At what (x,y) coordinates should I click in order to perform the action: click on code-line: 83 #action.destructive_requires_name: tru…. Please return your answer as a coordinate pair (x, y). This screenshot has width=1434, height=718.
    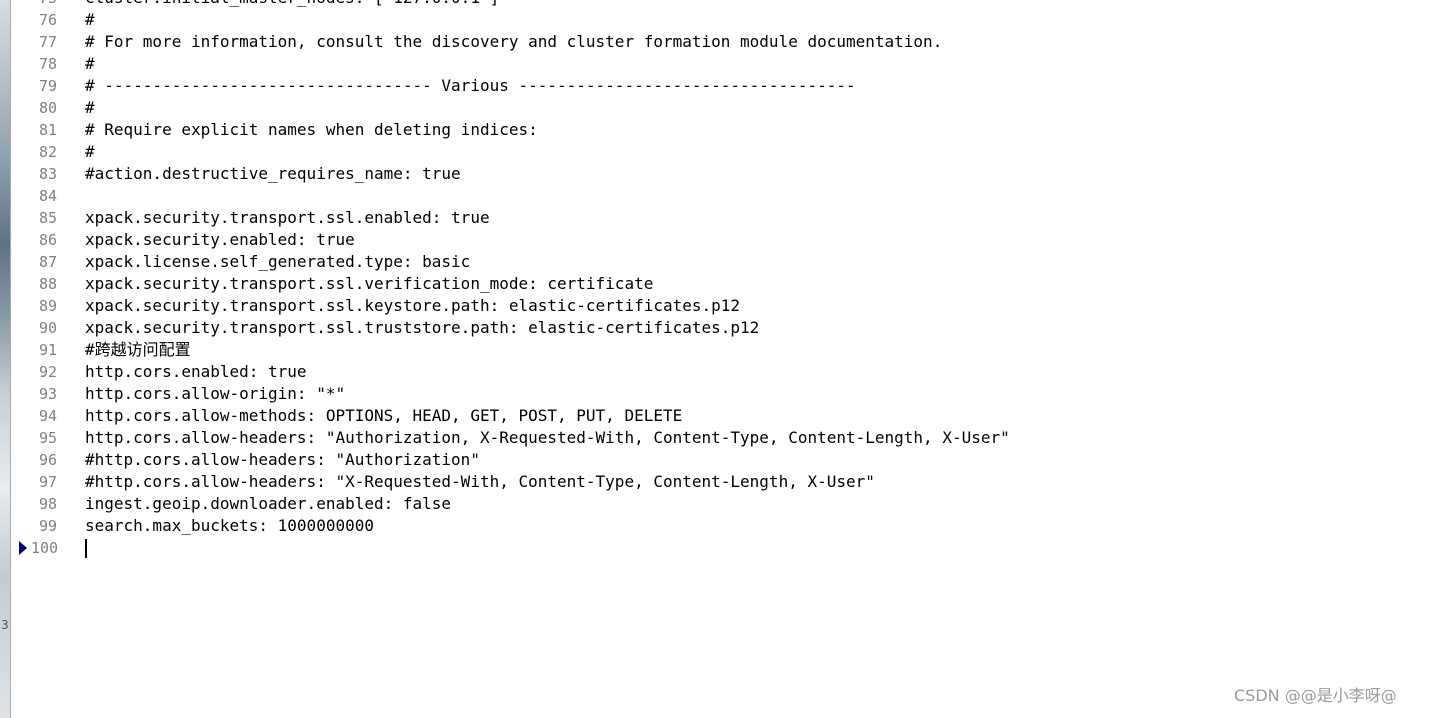
    Looking at the image, I should click on (722, 174).